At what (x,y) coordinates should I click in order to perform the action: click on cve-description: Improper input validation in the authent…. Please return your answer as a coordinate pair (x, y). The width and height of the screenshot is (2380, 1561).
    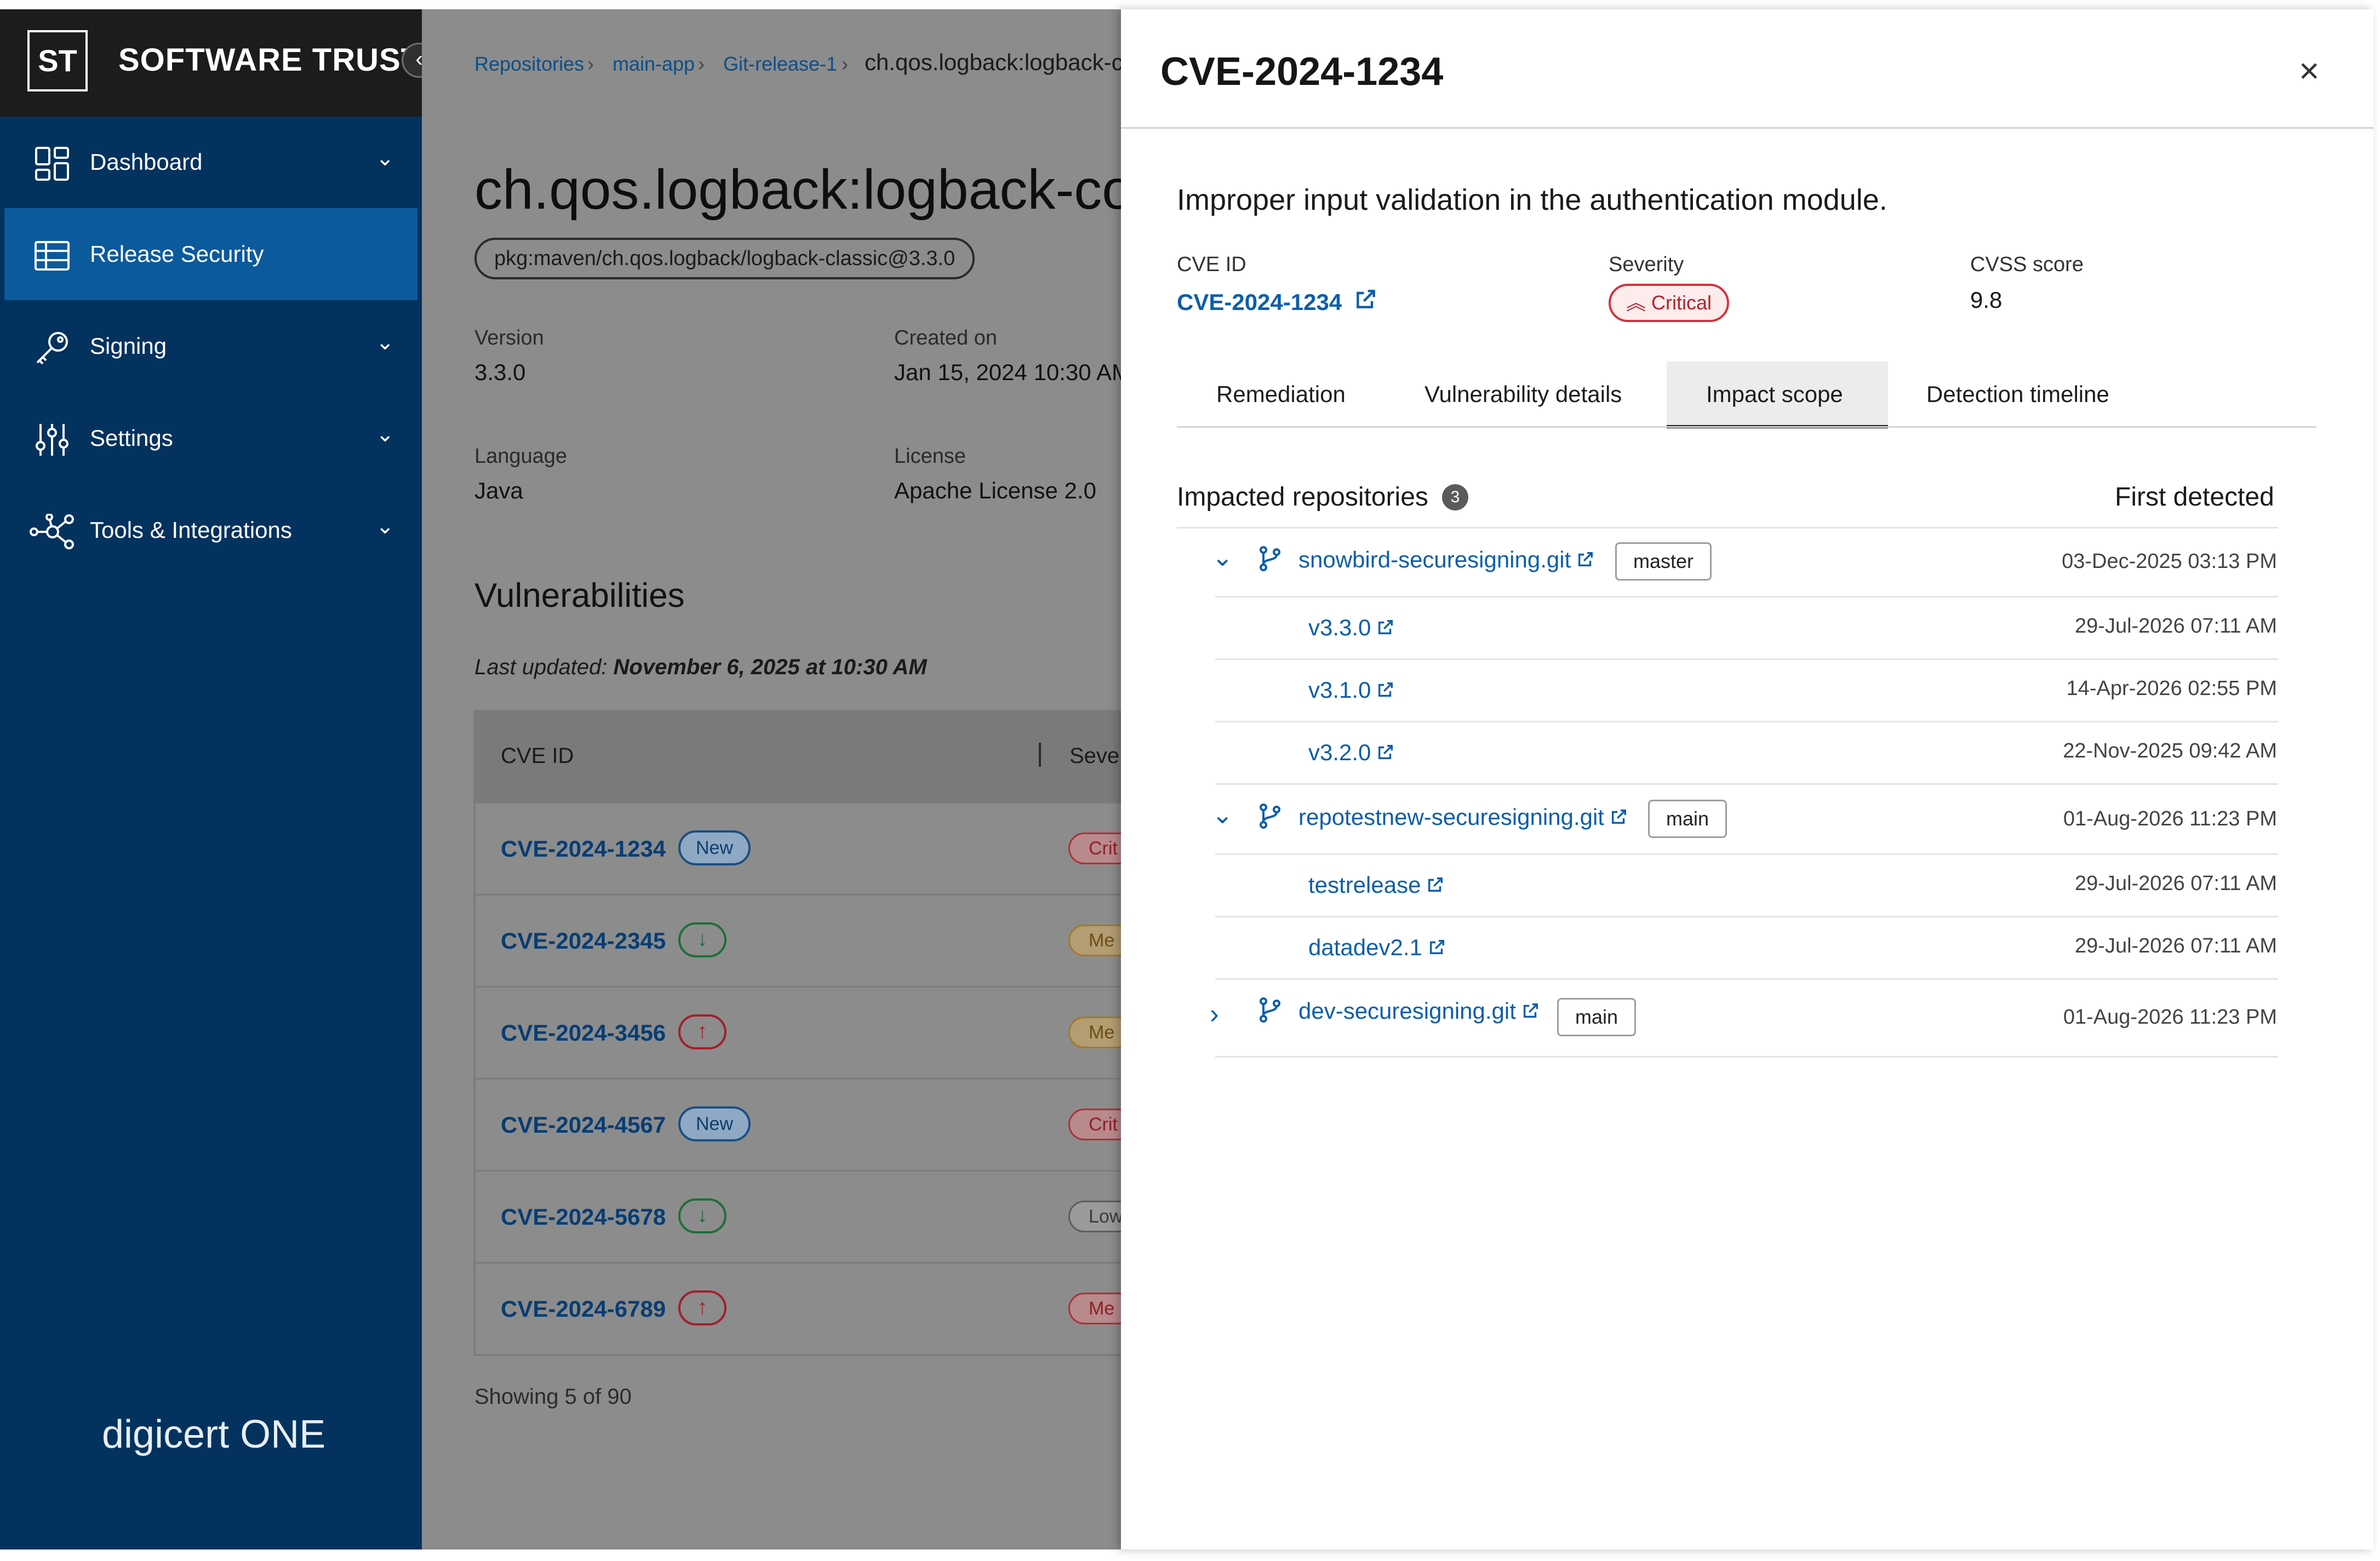
    Looking at the image, I should click on (1532, 199).